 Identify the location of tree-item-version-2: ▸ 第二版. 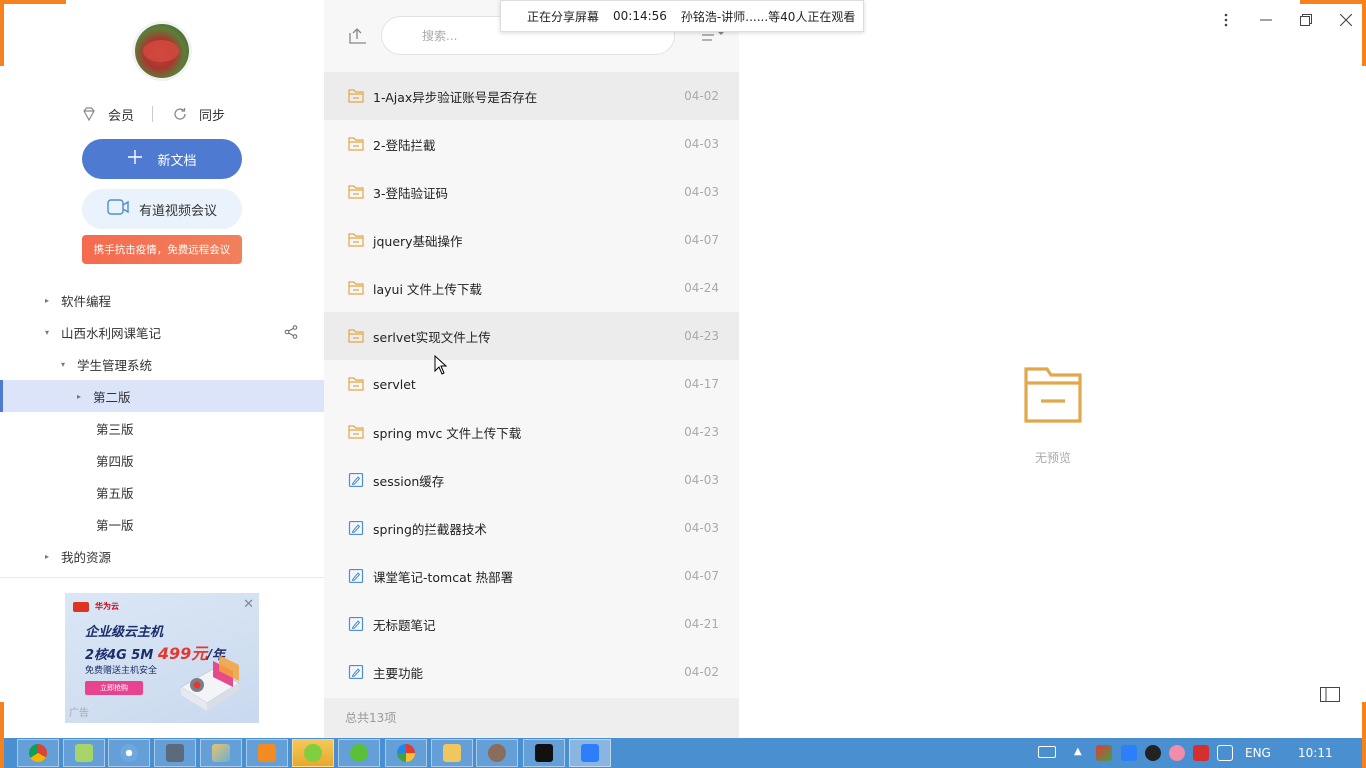
(162, 396).